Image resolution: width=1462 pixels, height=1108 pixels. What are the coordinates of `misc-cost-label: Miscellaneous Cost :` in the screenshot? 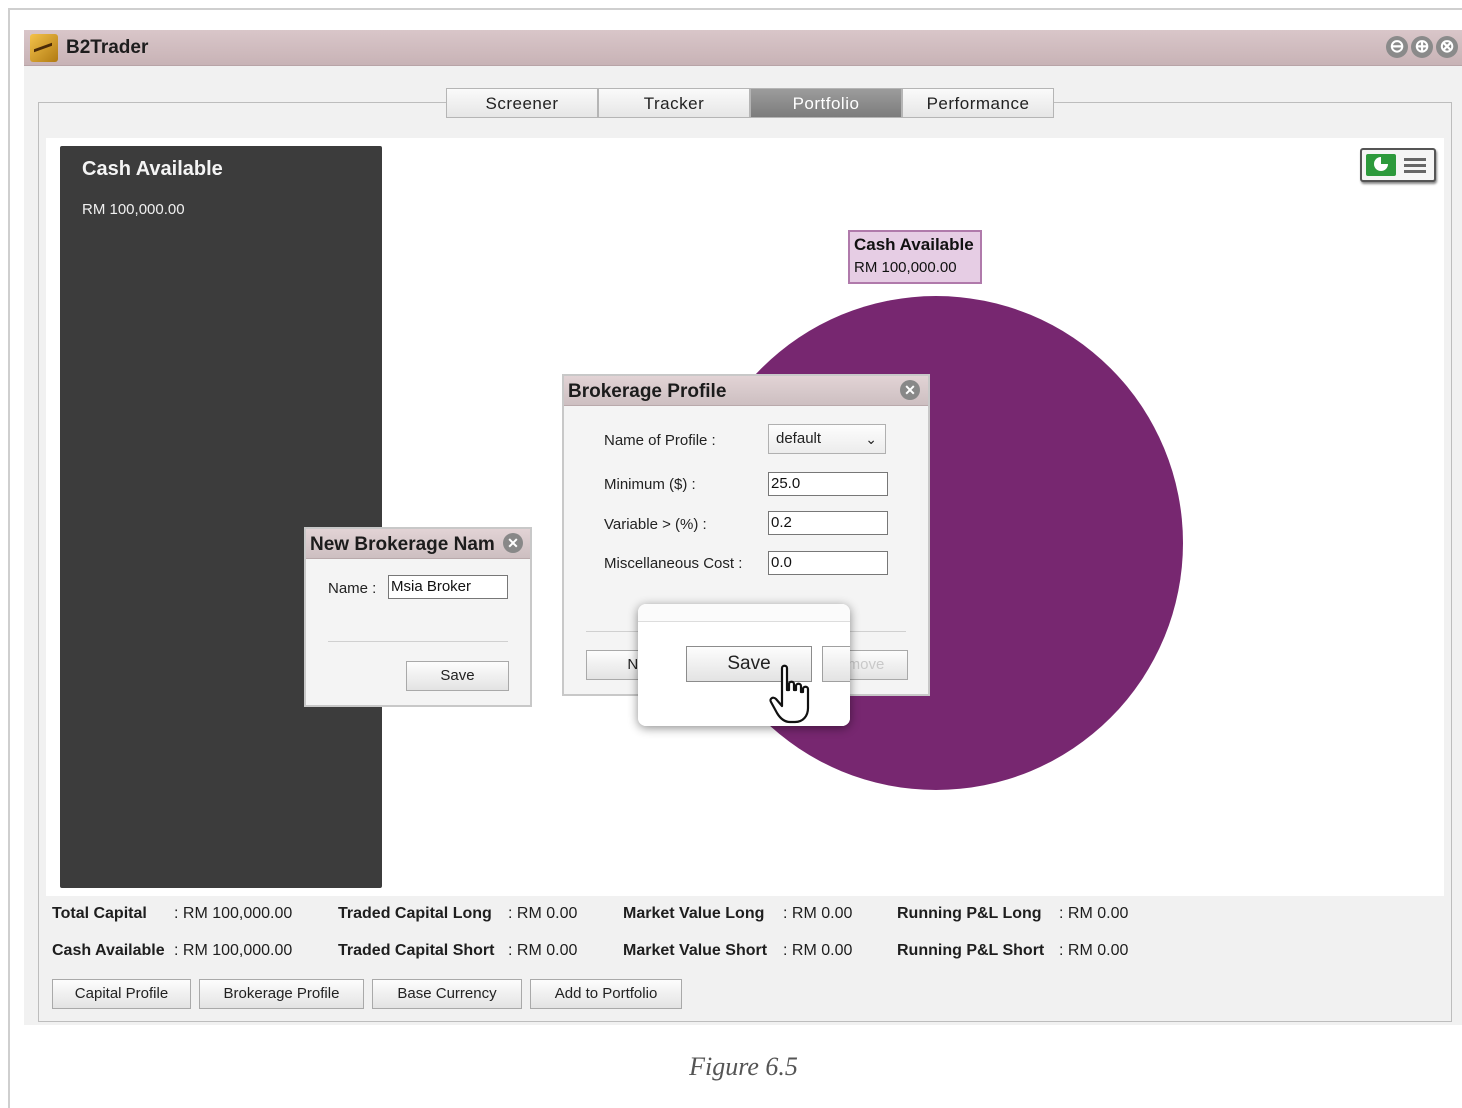 It's located at (673, 563).